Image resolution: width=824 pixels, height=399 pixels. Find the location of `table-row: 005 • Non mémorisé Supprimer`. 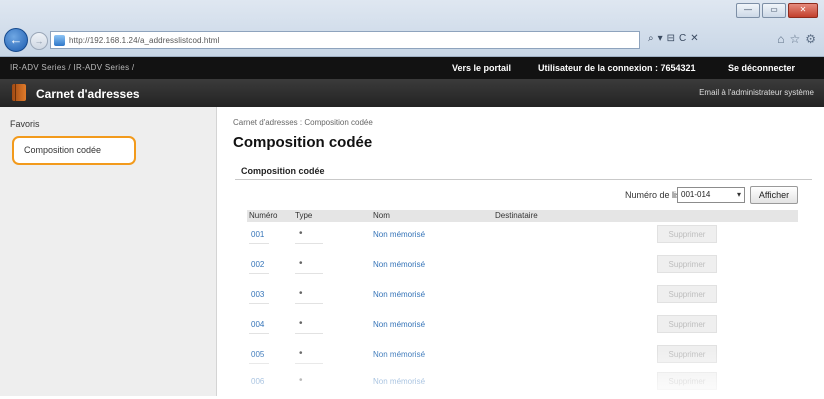

table-row: 005 • Non mémorisé Supprimer is located at coordinates (522, 357).